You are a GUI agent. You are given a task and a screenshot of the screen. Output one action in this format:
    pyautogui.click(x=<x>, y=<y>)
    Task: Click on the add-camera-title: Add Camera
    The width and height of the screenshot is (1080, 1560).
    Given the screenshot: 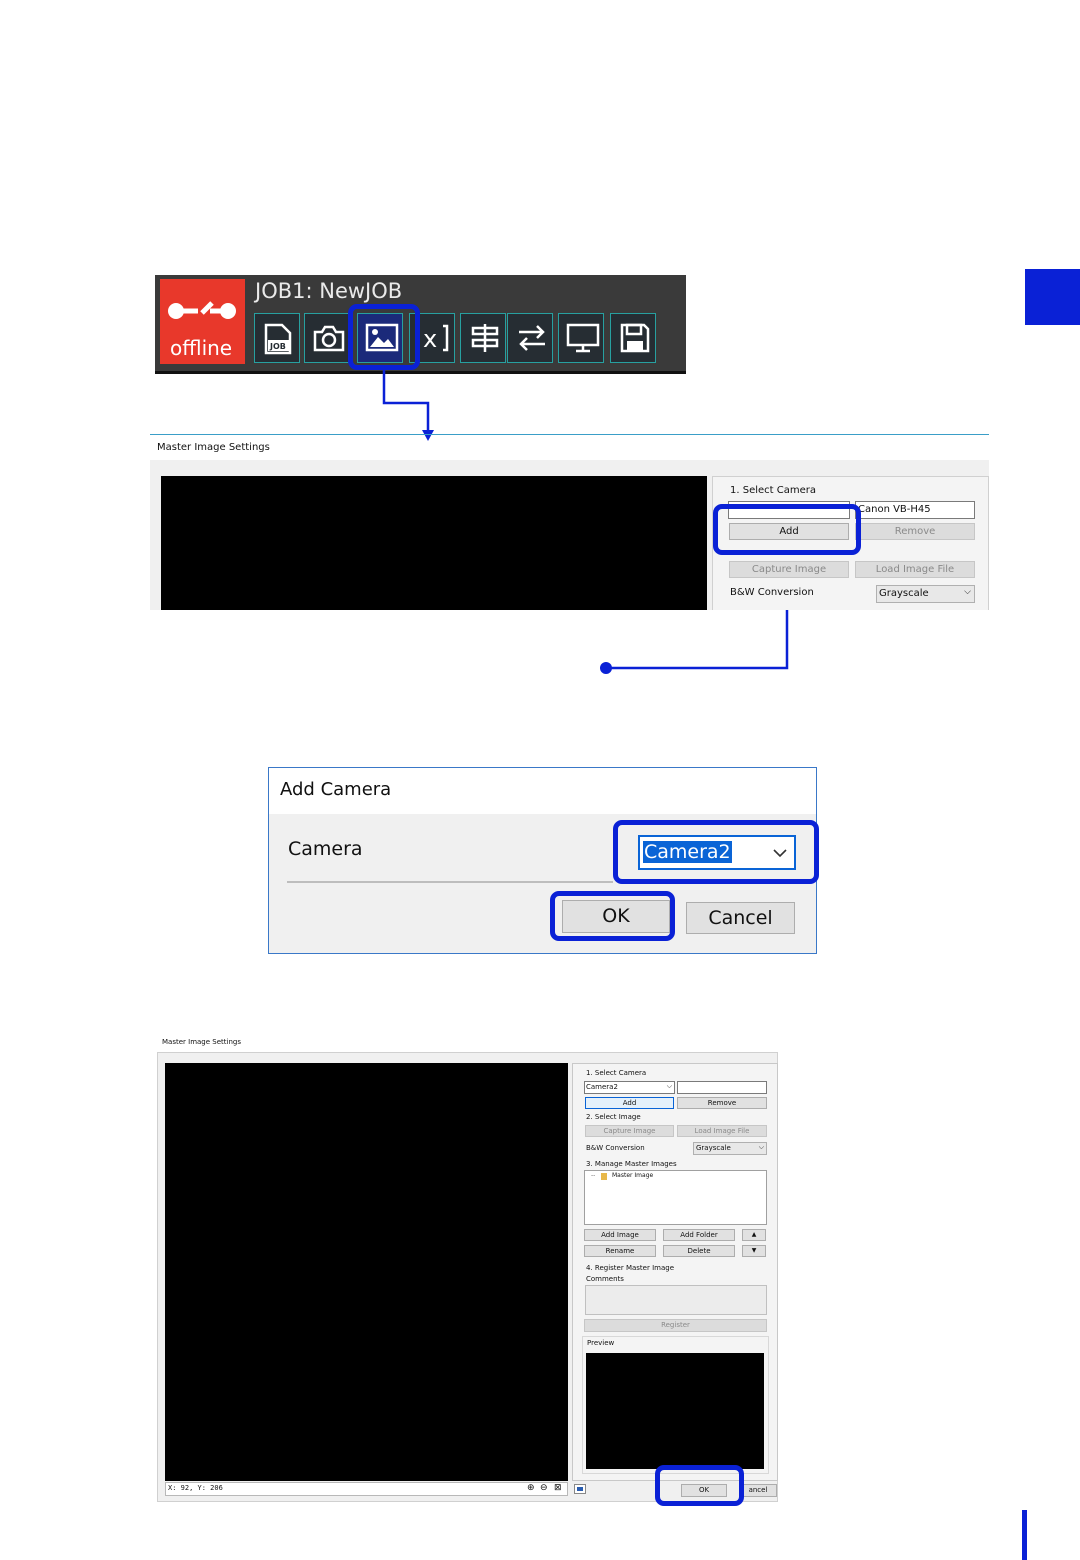 What is the action you would take?
    pyautogui.click(x=336, y=789)
    